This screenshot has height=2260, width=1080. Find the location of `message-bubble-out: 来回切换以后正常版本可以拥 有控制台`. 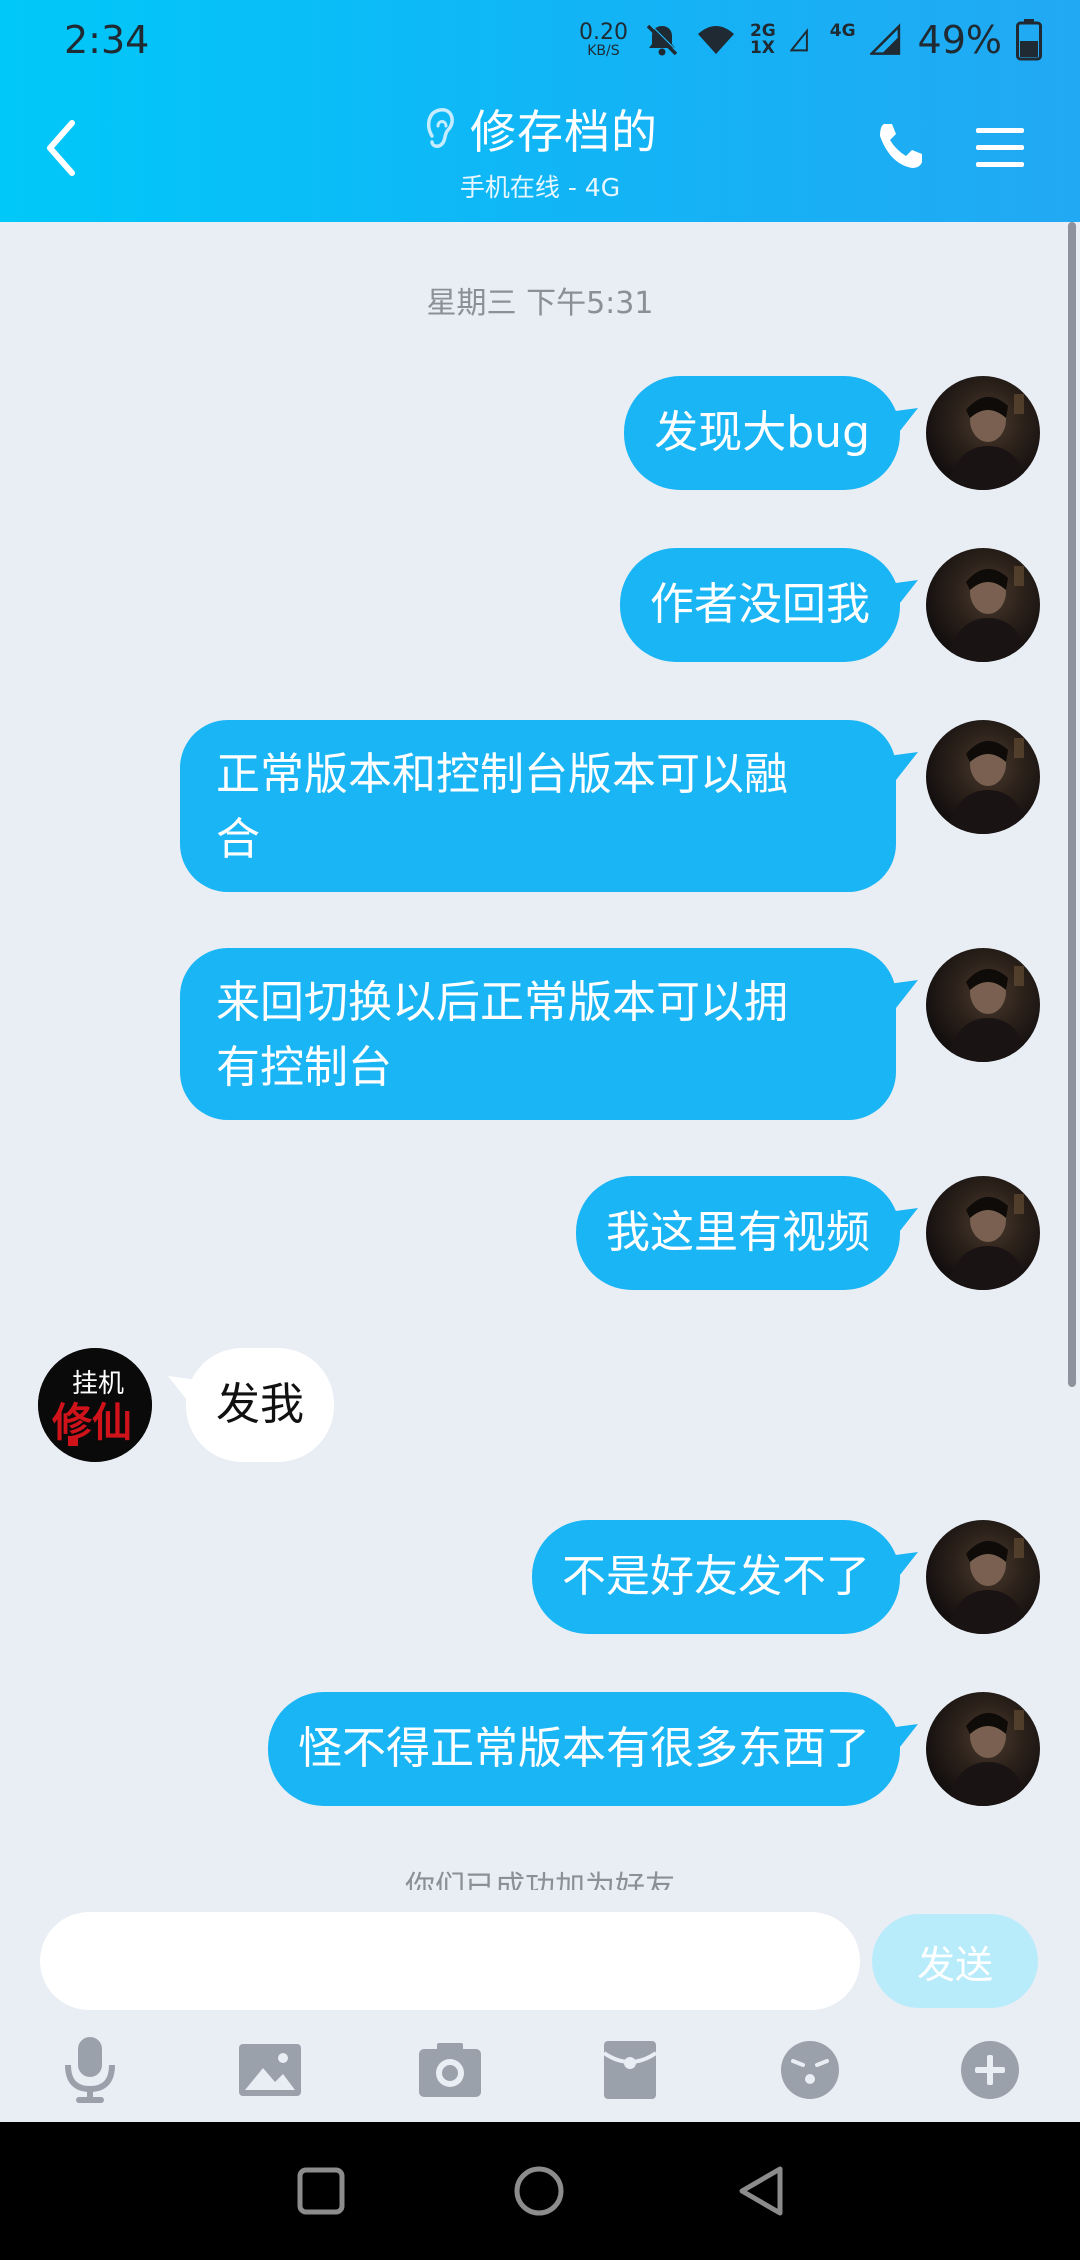

message-bubble-out: 来回切换以后正常版本可以拥 有控制台 is located at coordinates (538, 1034).